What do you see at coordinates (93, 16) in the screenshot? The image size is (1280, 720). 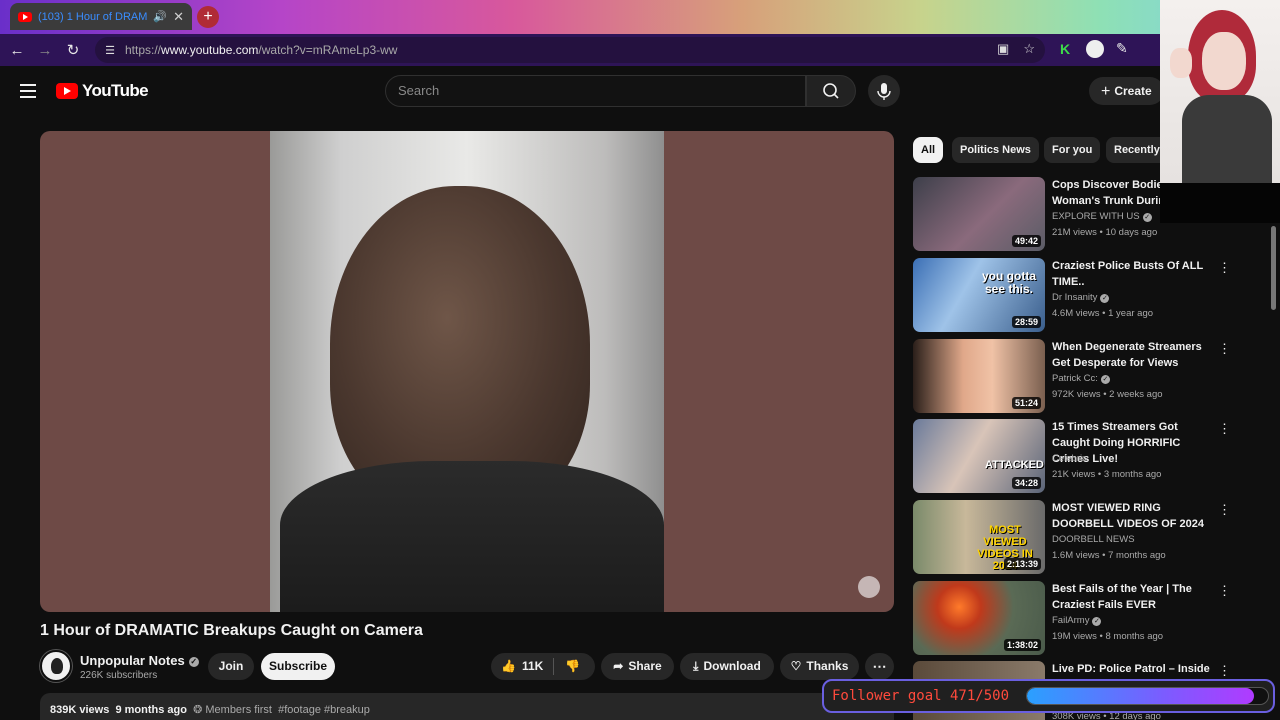 I see `tab-title: (103) 1 Hour of DRAMATIC` at bounding box center [93, 16].